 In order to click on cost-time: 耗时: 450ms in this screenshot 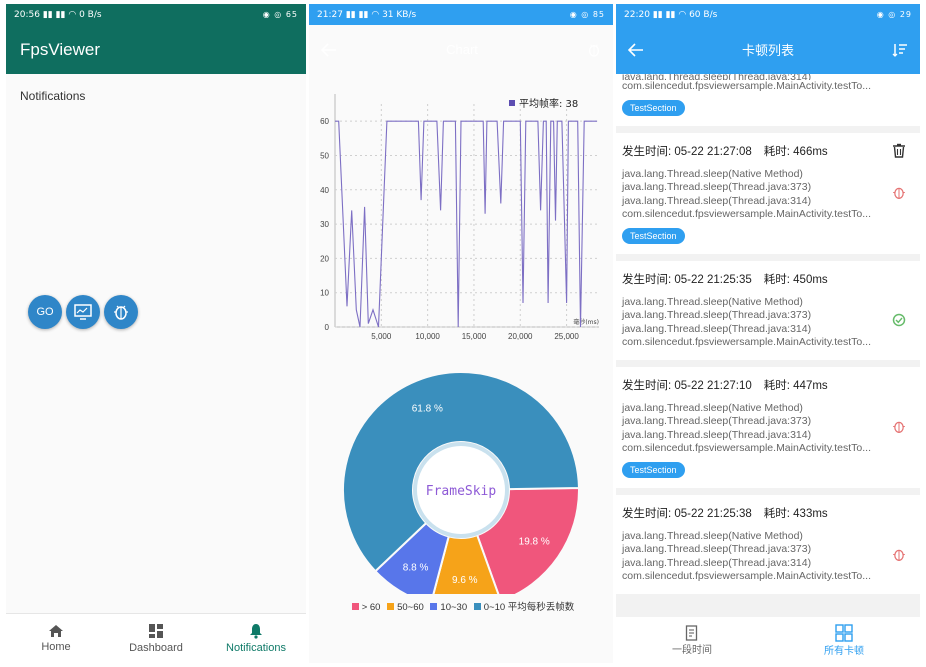, I will do `click(795, 279)`.